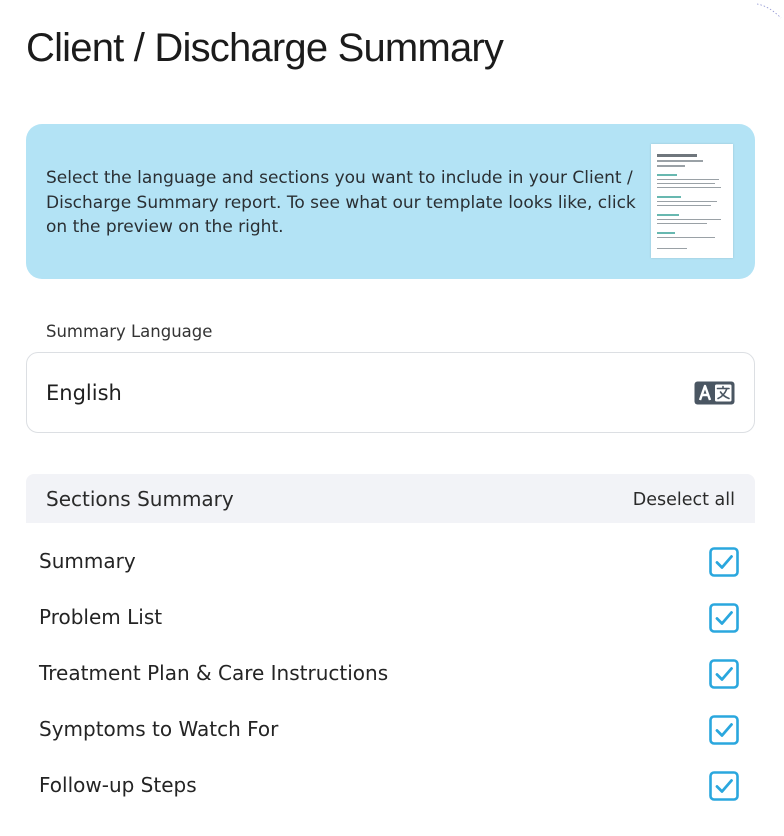 This screenshot has width=784, height=836. What do you see at coordinates (390, 562) in the screenshot?
I see `section-item-summary: Summary` at bounding box center [390, 562].